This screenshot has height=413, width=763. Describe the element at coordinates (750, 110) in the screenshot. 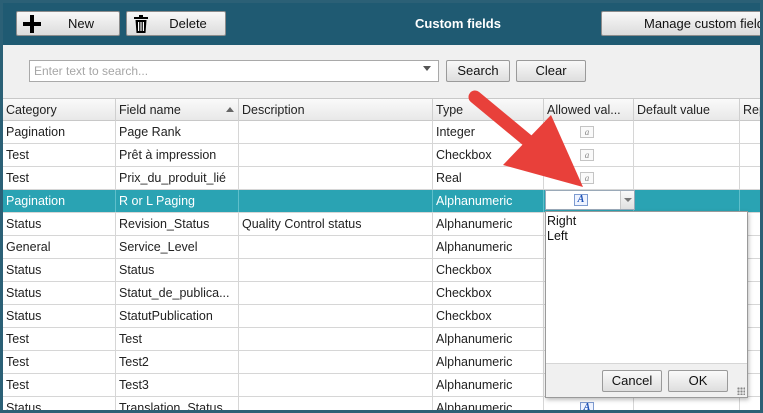

I see `column-header-rep: Rep` at that location.